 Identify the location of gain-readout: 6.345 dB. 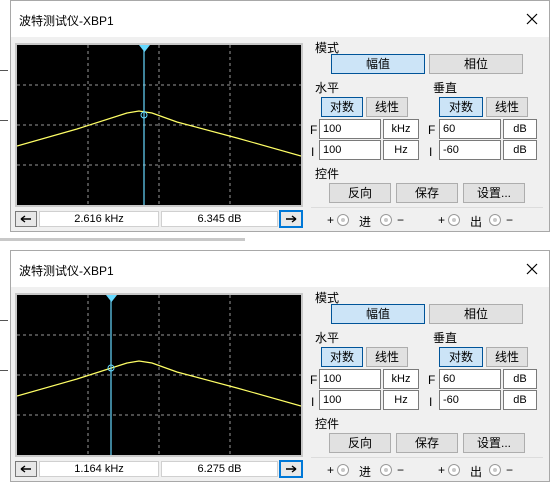
(219, 219).